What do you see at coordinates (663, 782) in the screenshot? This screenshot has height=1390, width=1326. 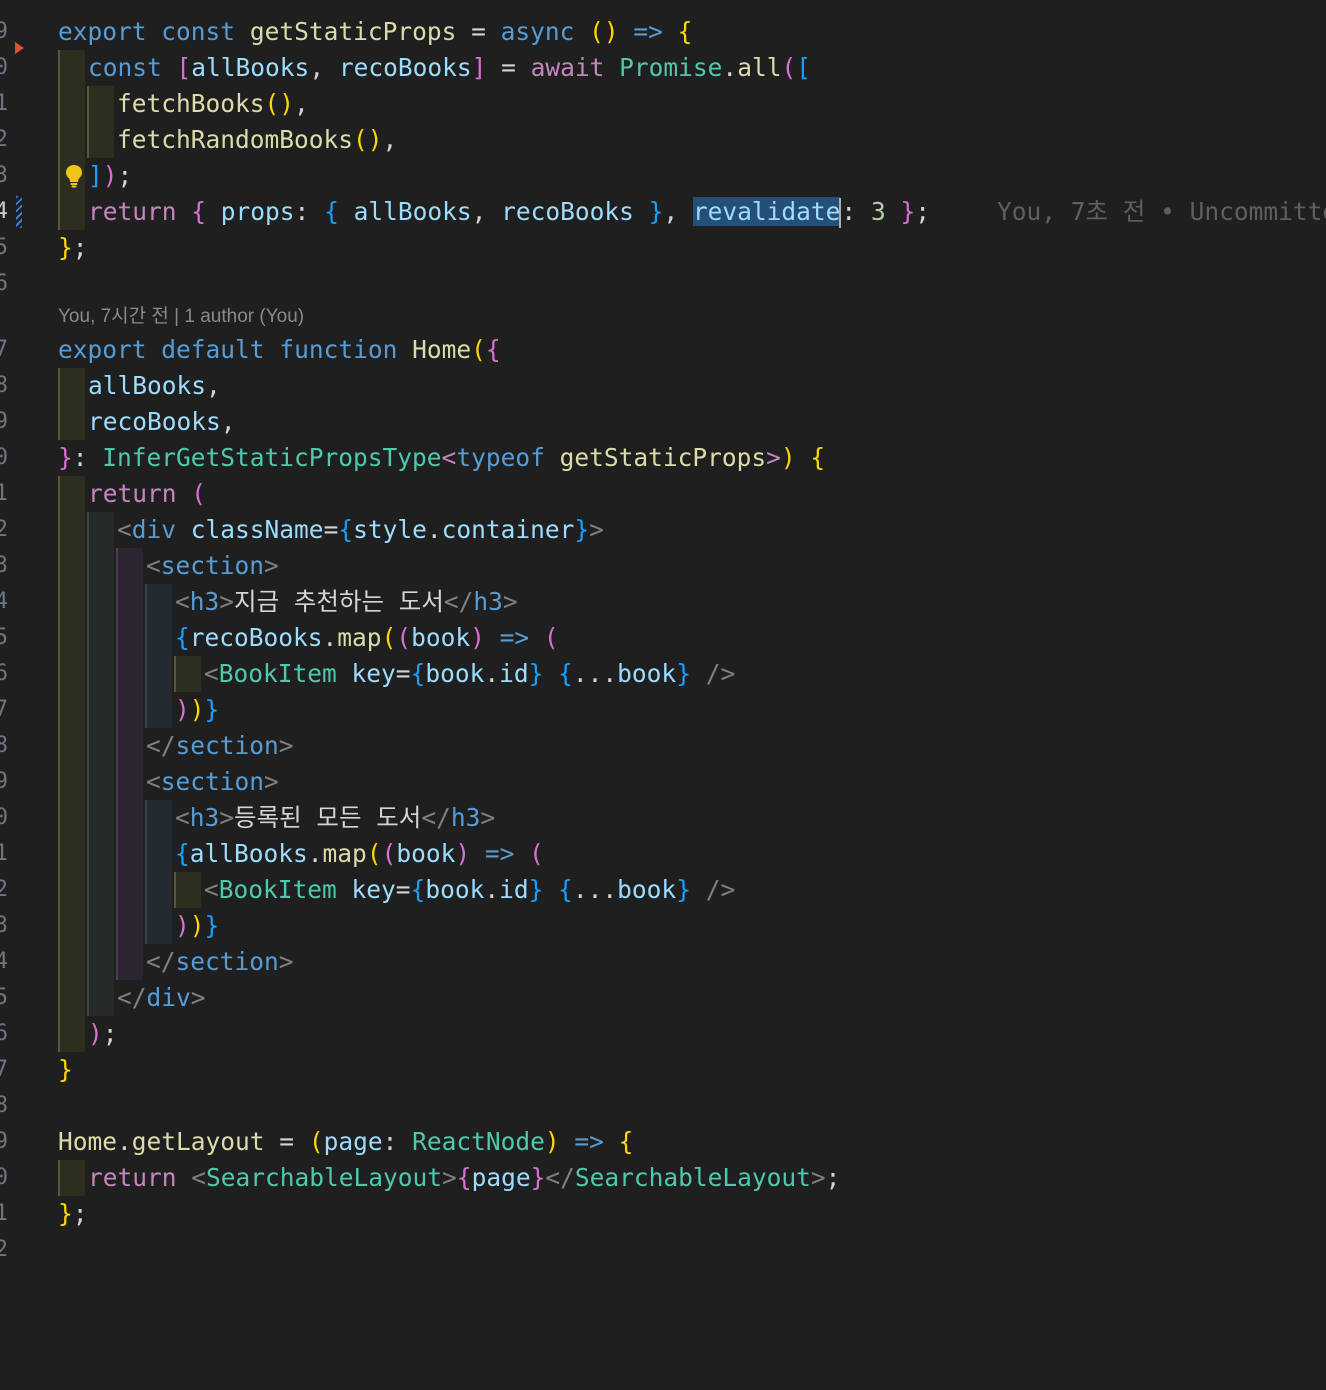 I see `code-line: 9 <section>` at bounding box center [663, 782].